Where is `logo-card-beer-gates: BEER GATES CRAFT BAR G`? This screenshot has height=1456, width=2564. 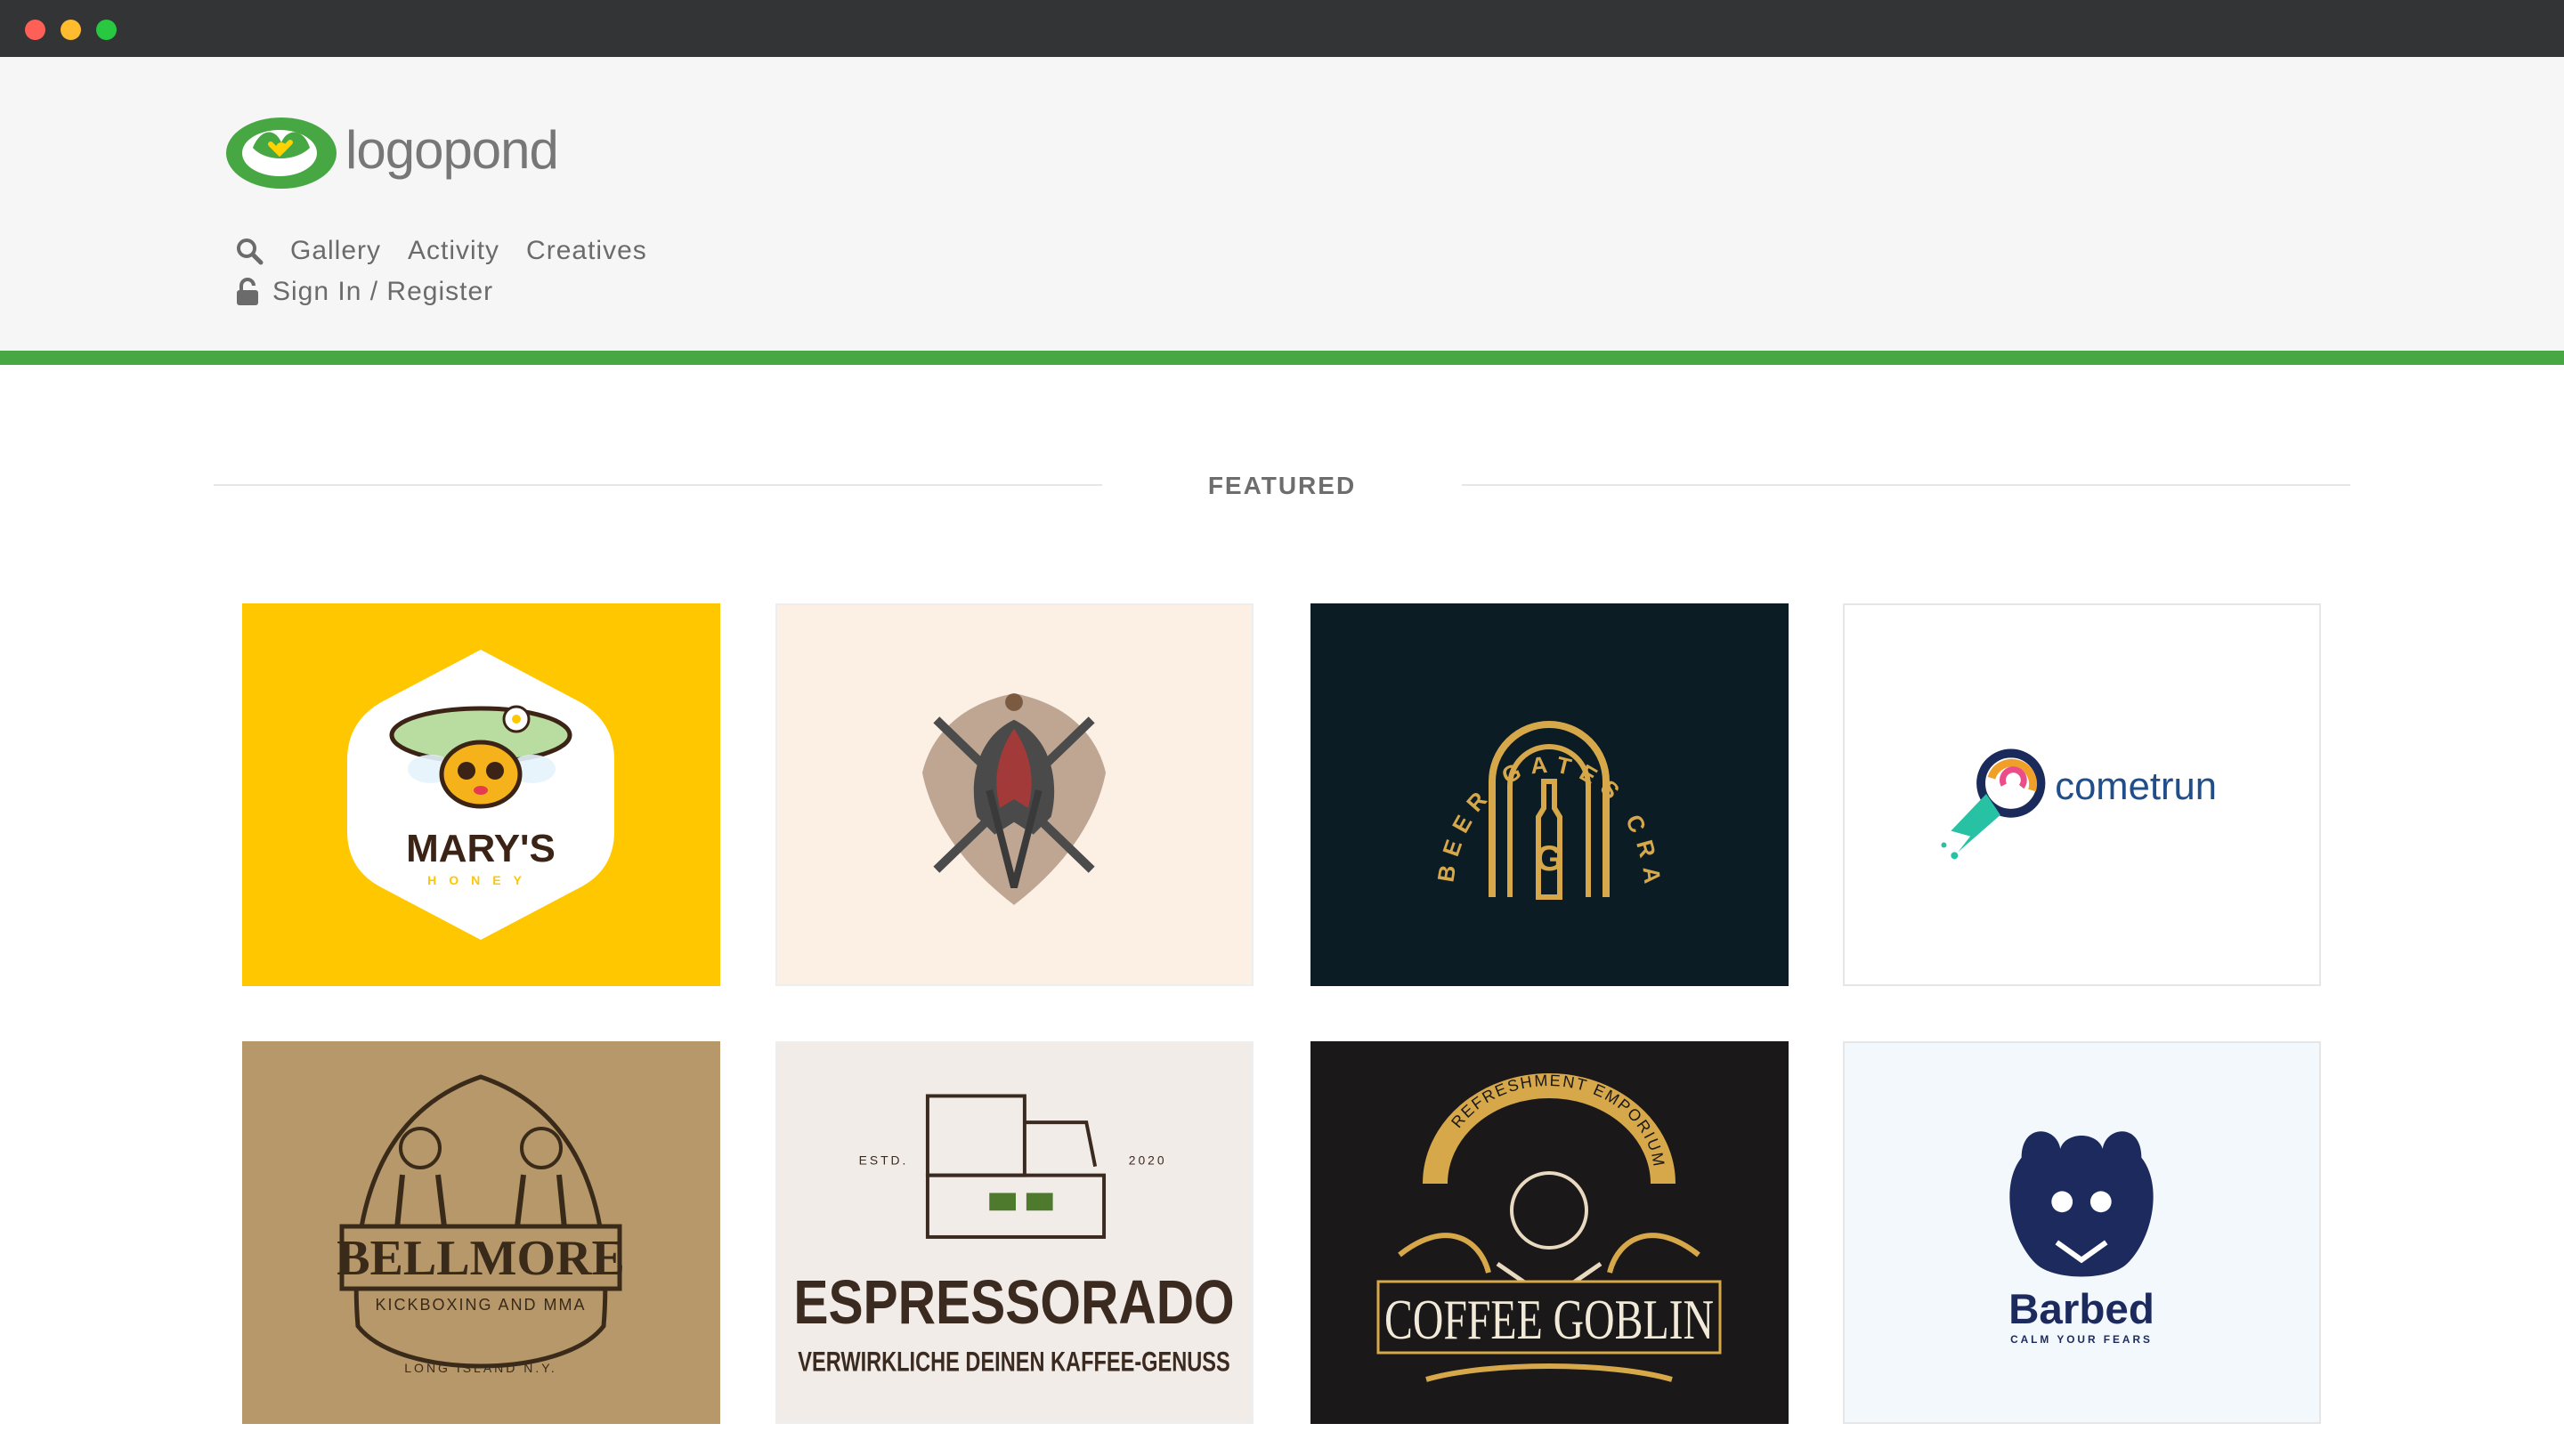 logo-card-beer-gates: BEER GATES CRAFT BAR G is located at coordinates (1549, 794).